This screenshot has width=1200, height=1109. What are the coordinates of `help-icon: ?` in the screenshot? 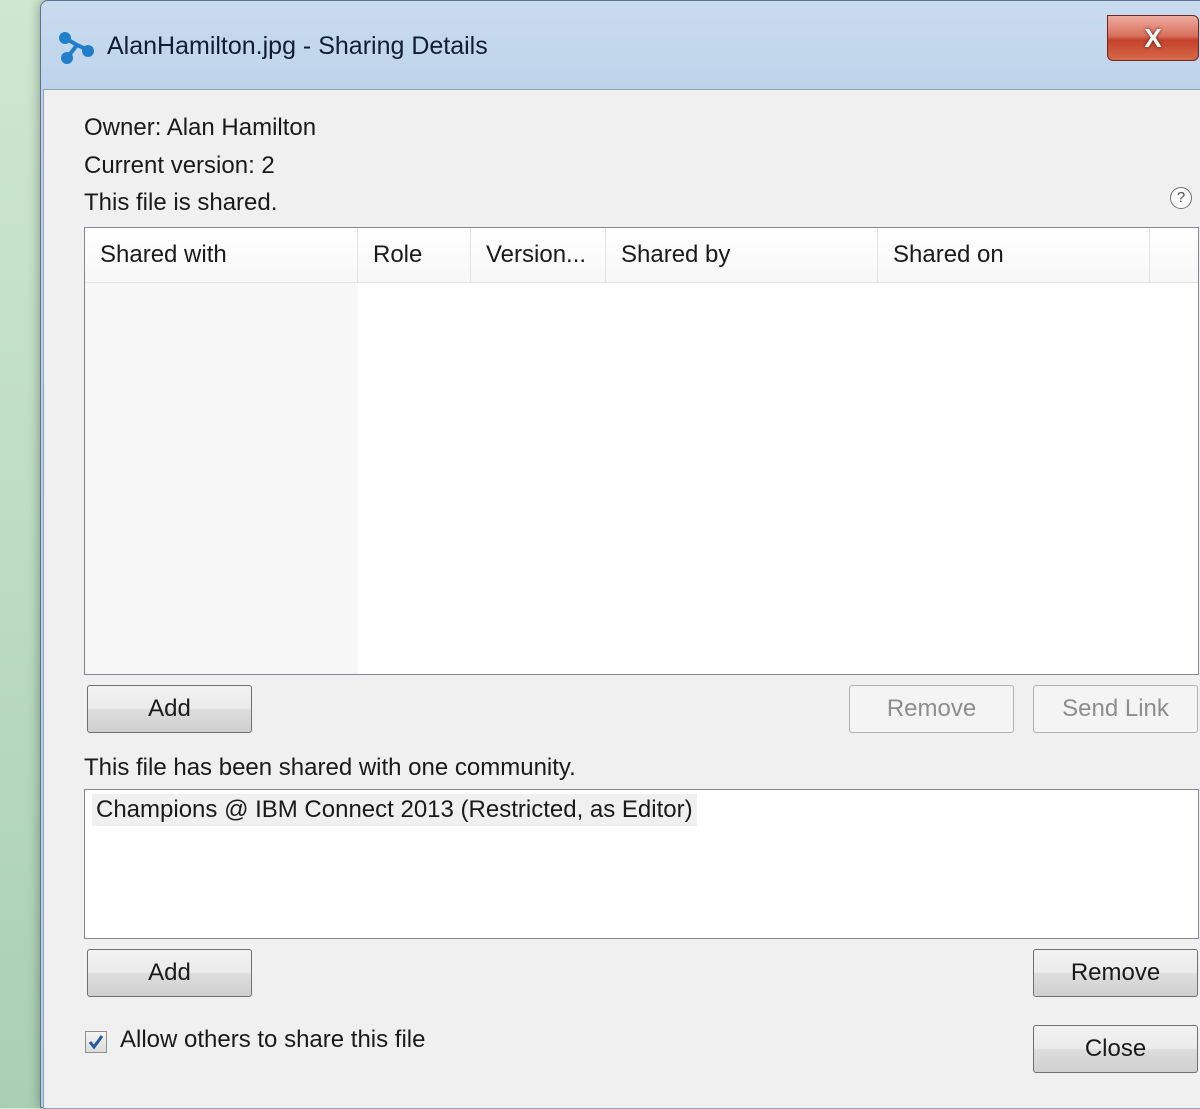 It's located at (1181, 198).